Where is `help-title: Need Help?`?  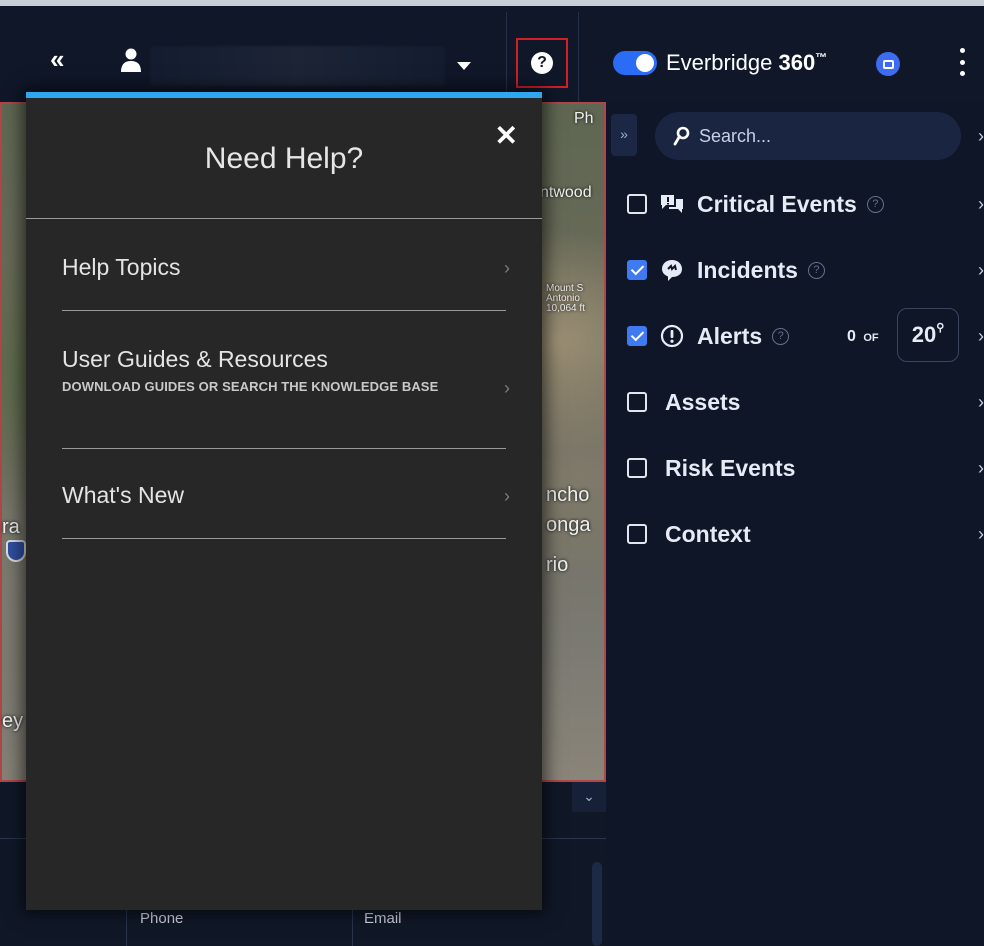 help-title: Need Help? is located at coordinates (284, 158).